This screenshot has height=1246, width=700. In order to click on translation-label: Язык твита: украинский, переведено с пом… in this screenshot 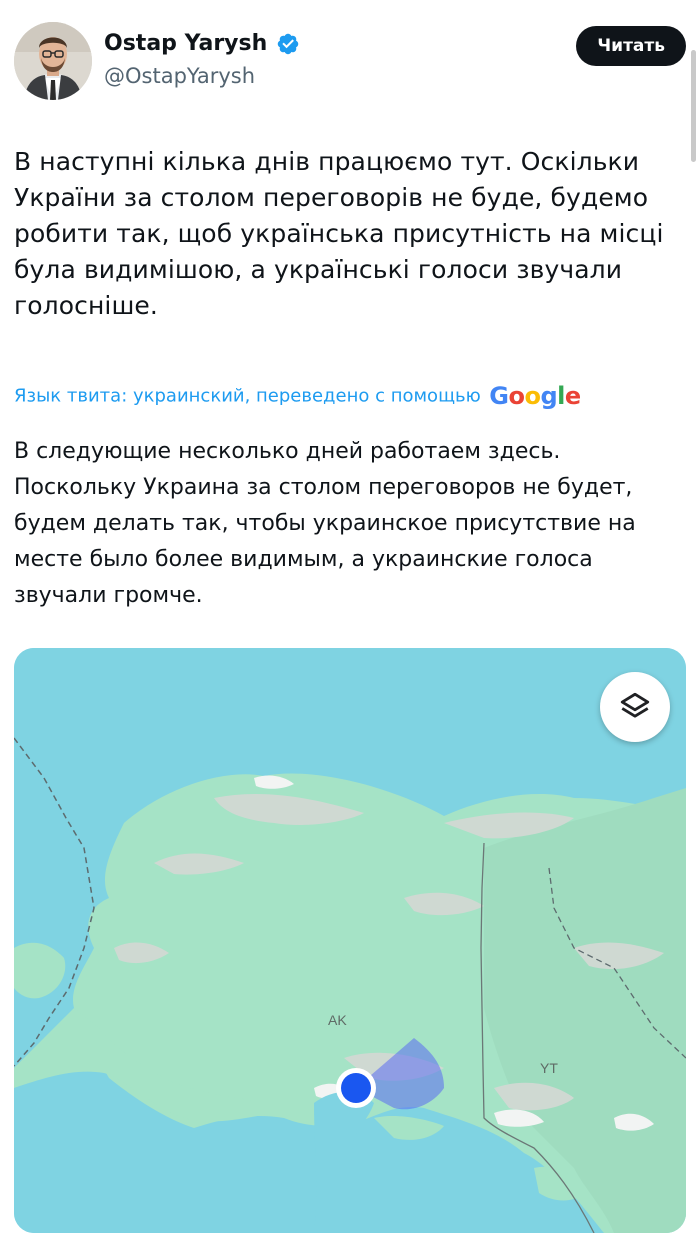, I will do `click(247, 396)`.